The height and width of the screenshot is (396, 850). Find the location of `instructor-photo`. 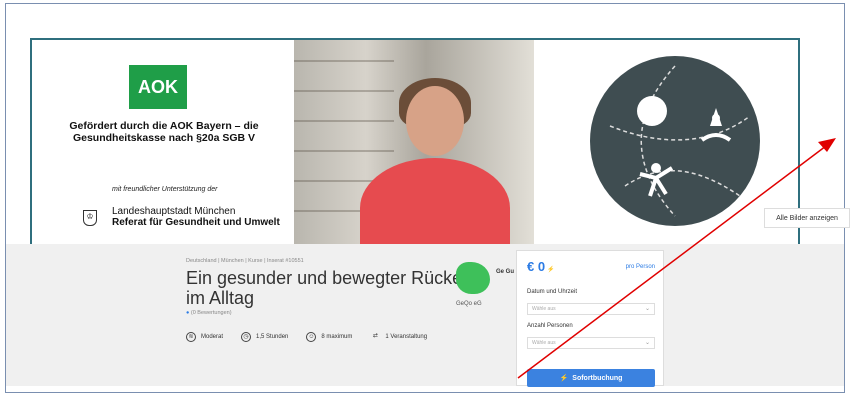

instructor-photo is located at coordinates (414, 142).